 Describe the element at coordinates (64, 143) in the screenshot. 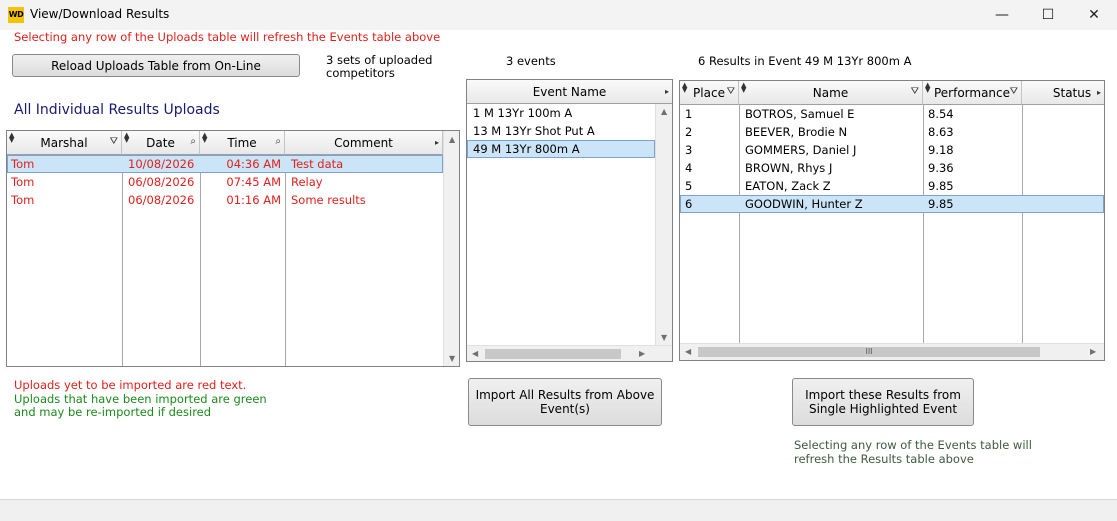

I see `column-header-marshal: ▲ ▼ Marshal ⛛` at that location.